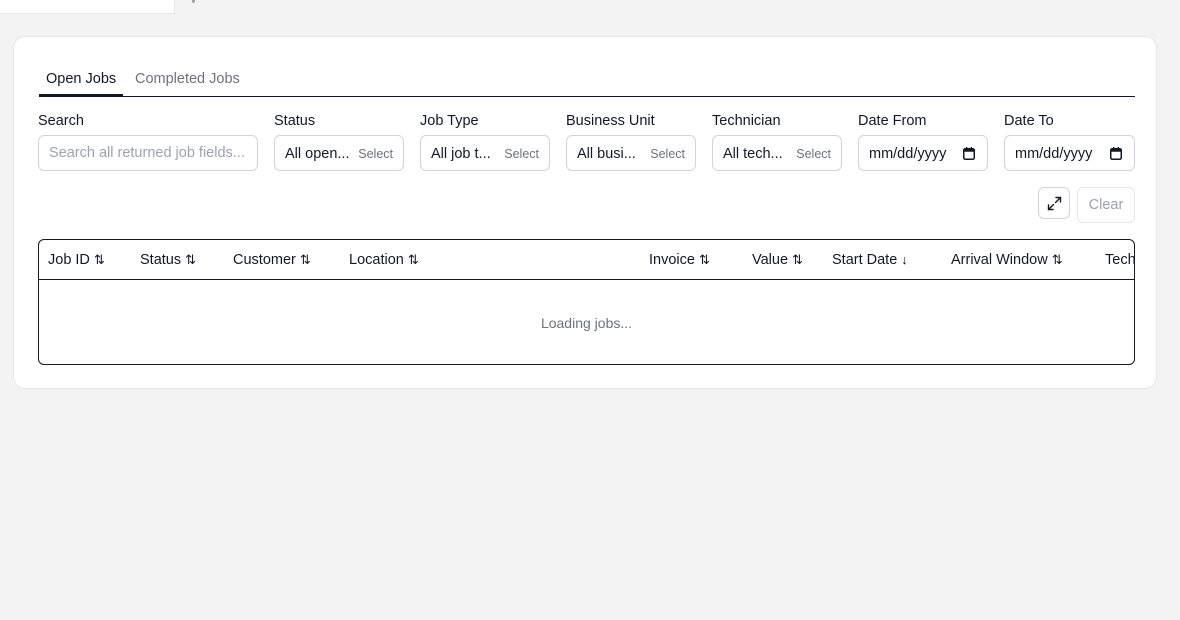  Describe the element at coordinates (148, 153) in the screenshot. I see `search-input` at that location.